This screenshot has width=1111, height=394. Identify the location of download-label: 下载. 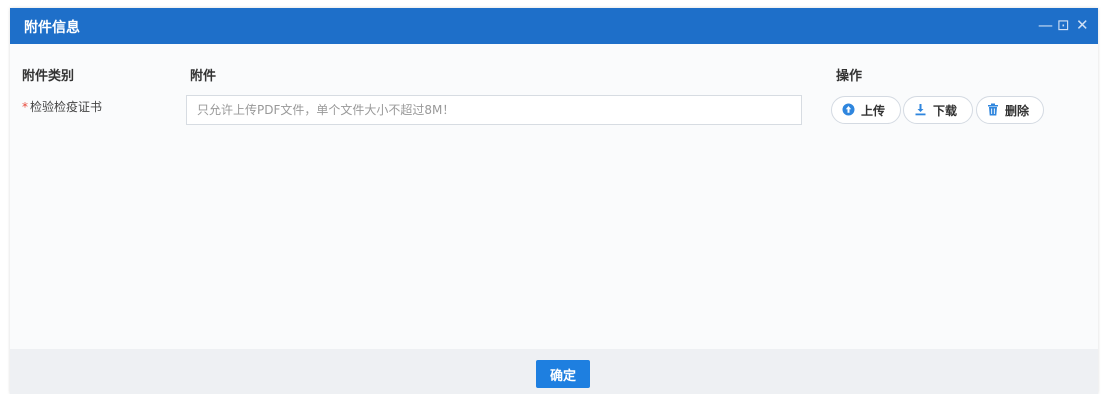
(945, 110).